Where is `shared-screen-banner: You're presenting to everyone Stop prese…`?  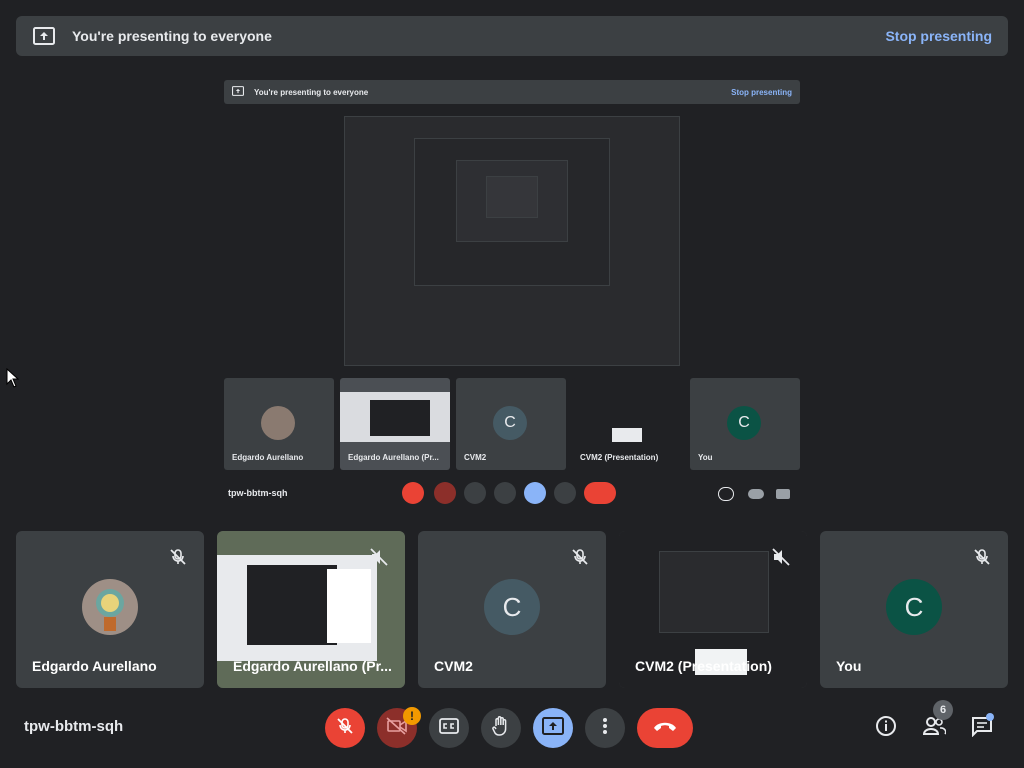 shared-screen-banner: You're presenting to everyone Stop prese… is located at coordinates (512, 92).